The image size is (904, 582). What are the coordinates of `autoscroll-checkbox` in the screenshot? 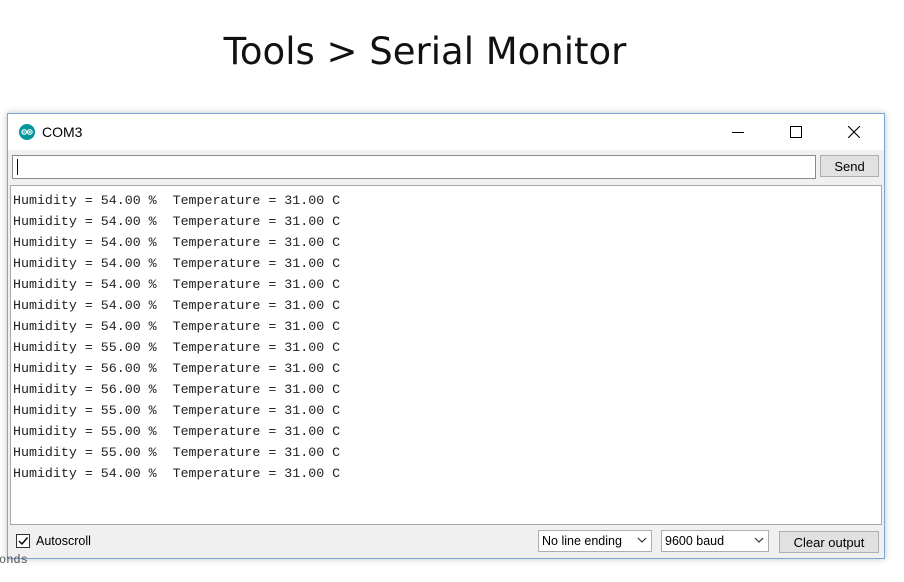 It's located at (23, 541).